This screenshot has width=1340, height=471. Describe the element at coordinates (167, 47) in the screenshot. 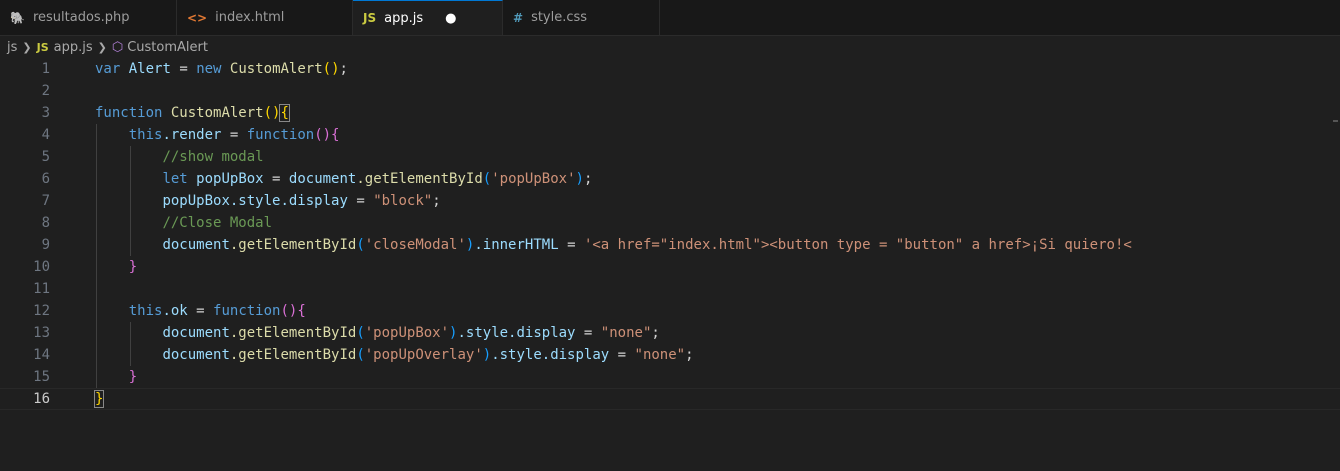

I see `breadcrumb-symbol: CustomAlert` at that location.